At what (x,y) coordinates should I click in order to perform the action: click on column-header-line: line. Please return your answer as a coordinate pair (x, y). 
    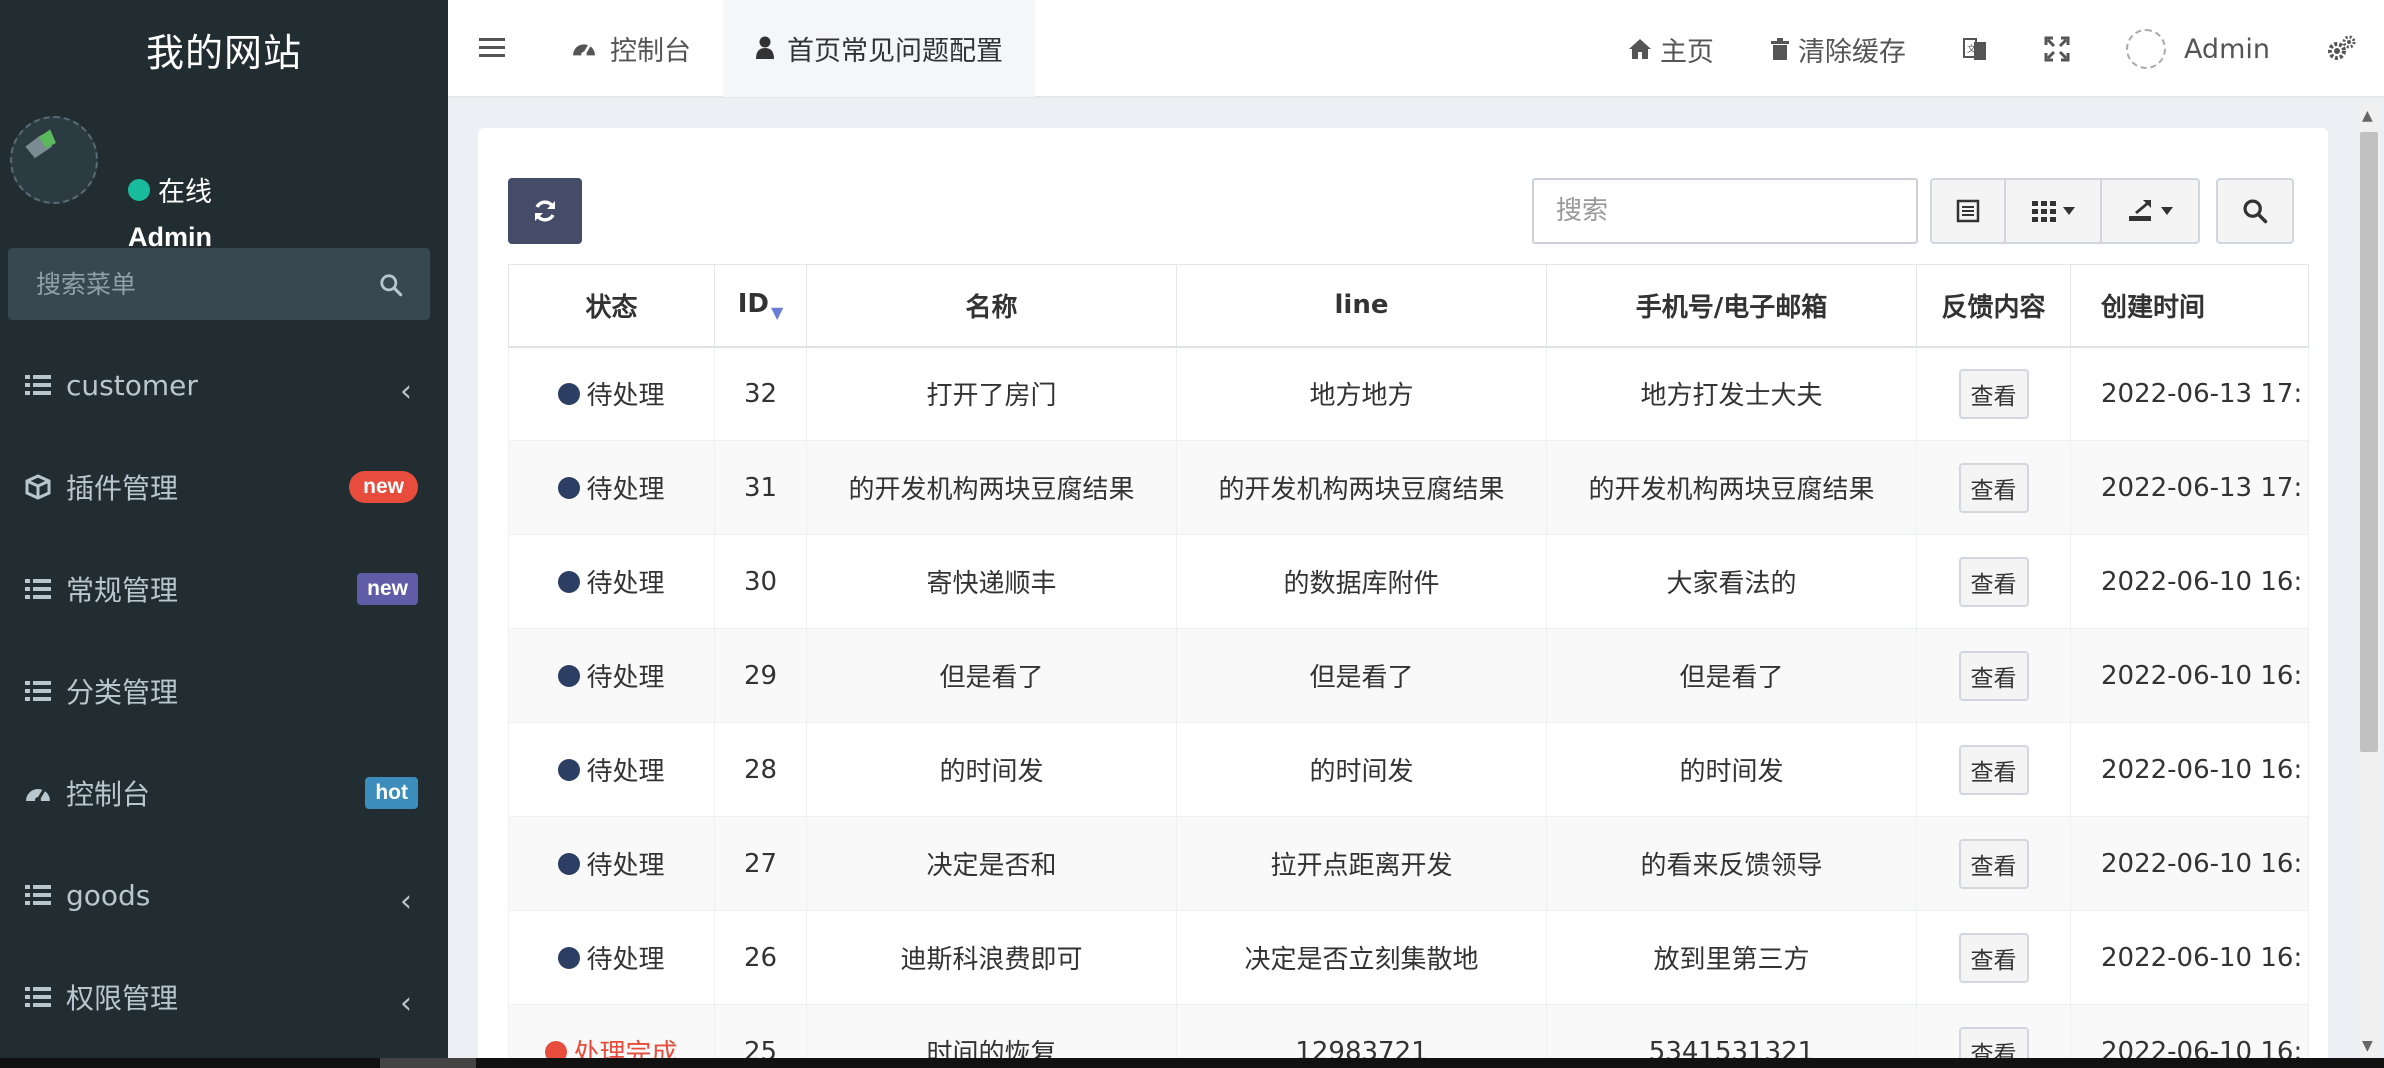
    Looking at the image, I should click on (1361, 306).